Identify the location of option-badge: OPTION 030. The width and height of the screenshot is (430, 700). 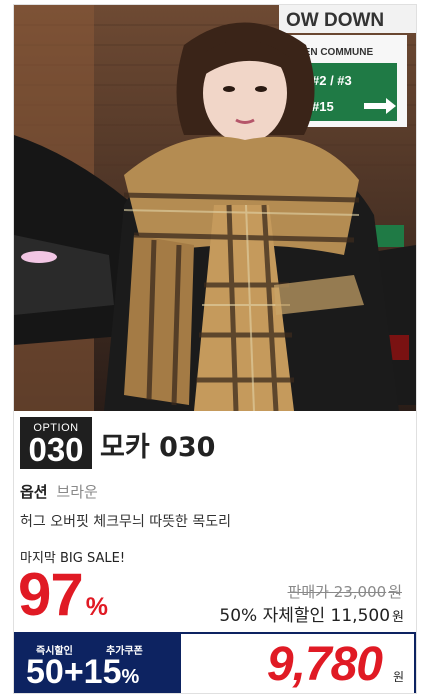
(56, 443).